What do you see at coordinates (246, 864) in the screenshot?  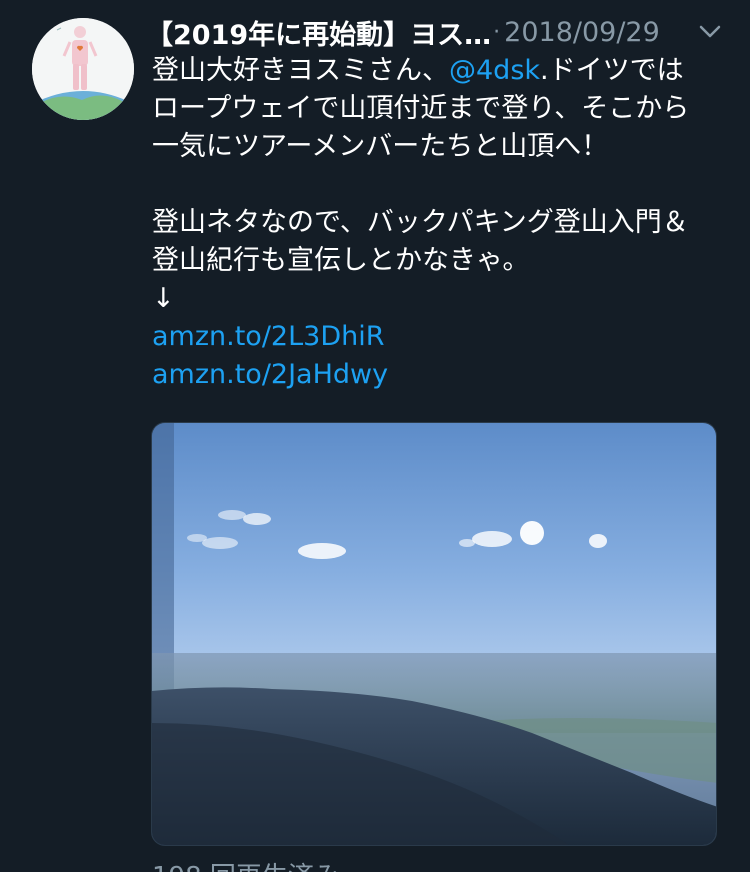 I see `view-count: 198 回再生済み` at bounding box center [246, 864].